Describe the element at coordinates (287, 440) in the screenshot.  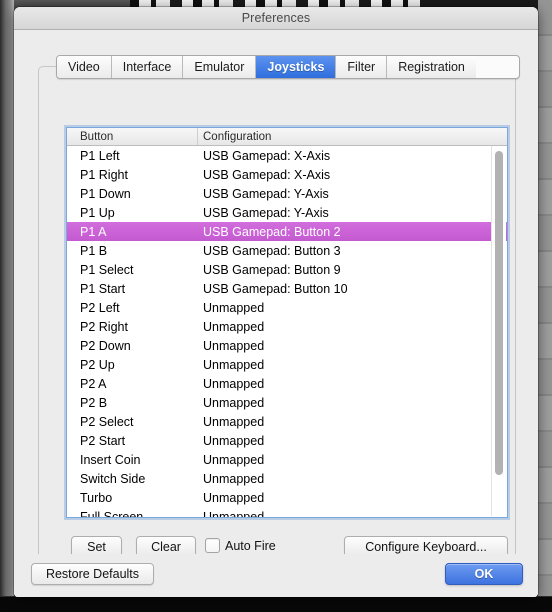
I see `table-row: P2 Start Unmapped` at that location.